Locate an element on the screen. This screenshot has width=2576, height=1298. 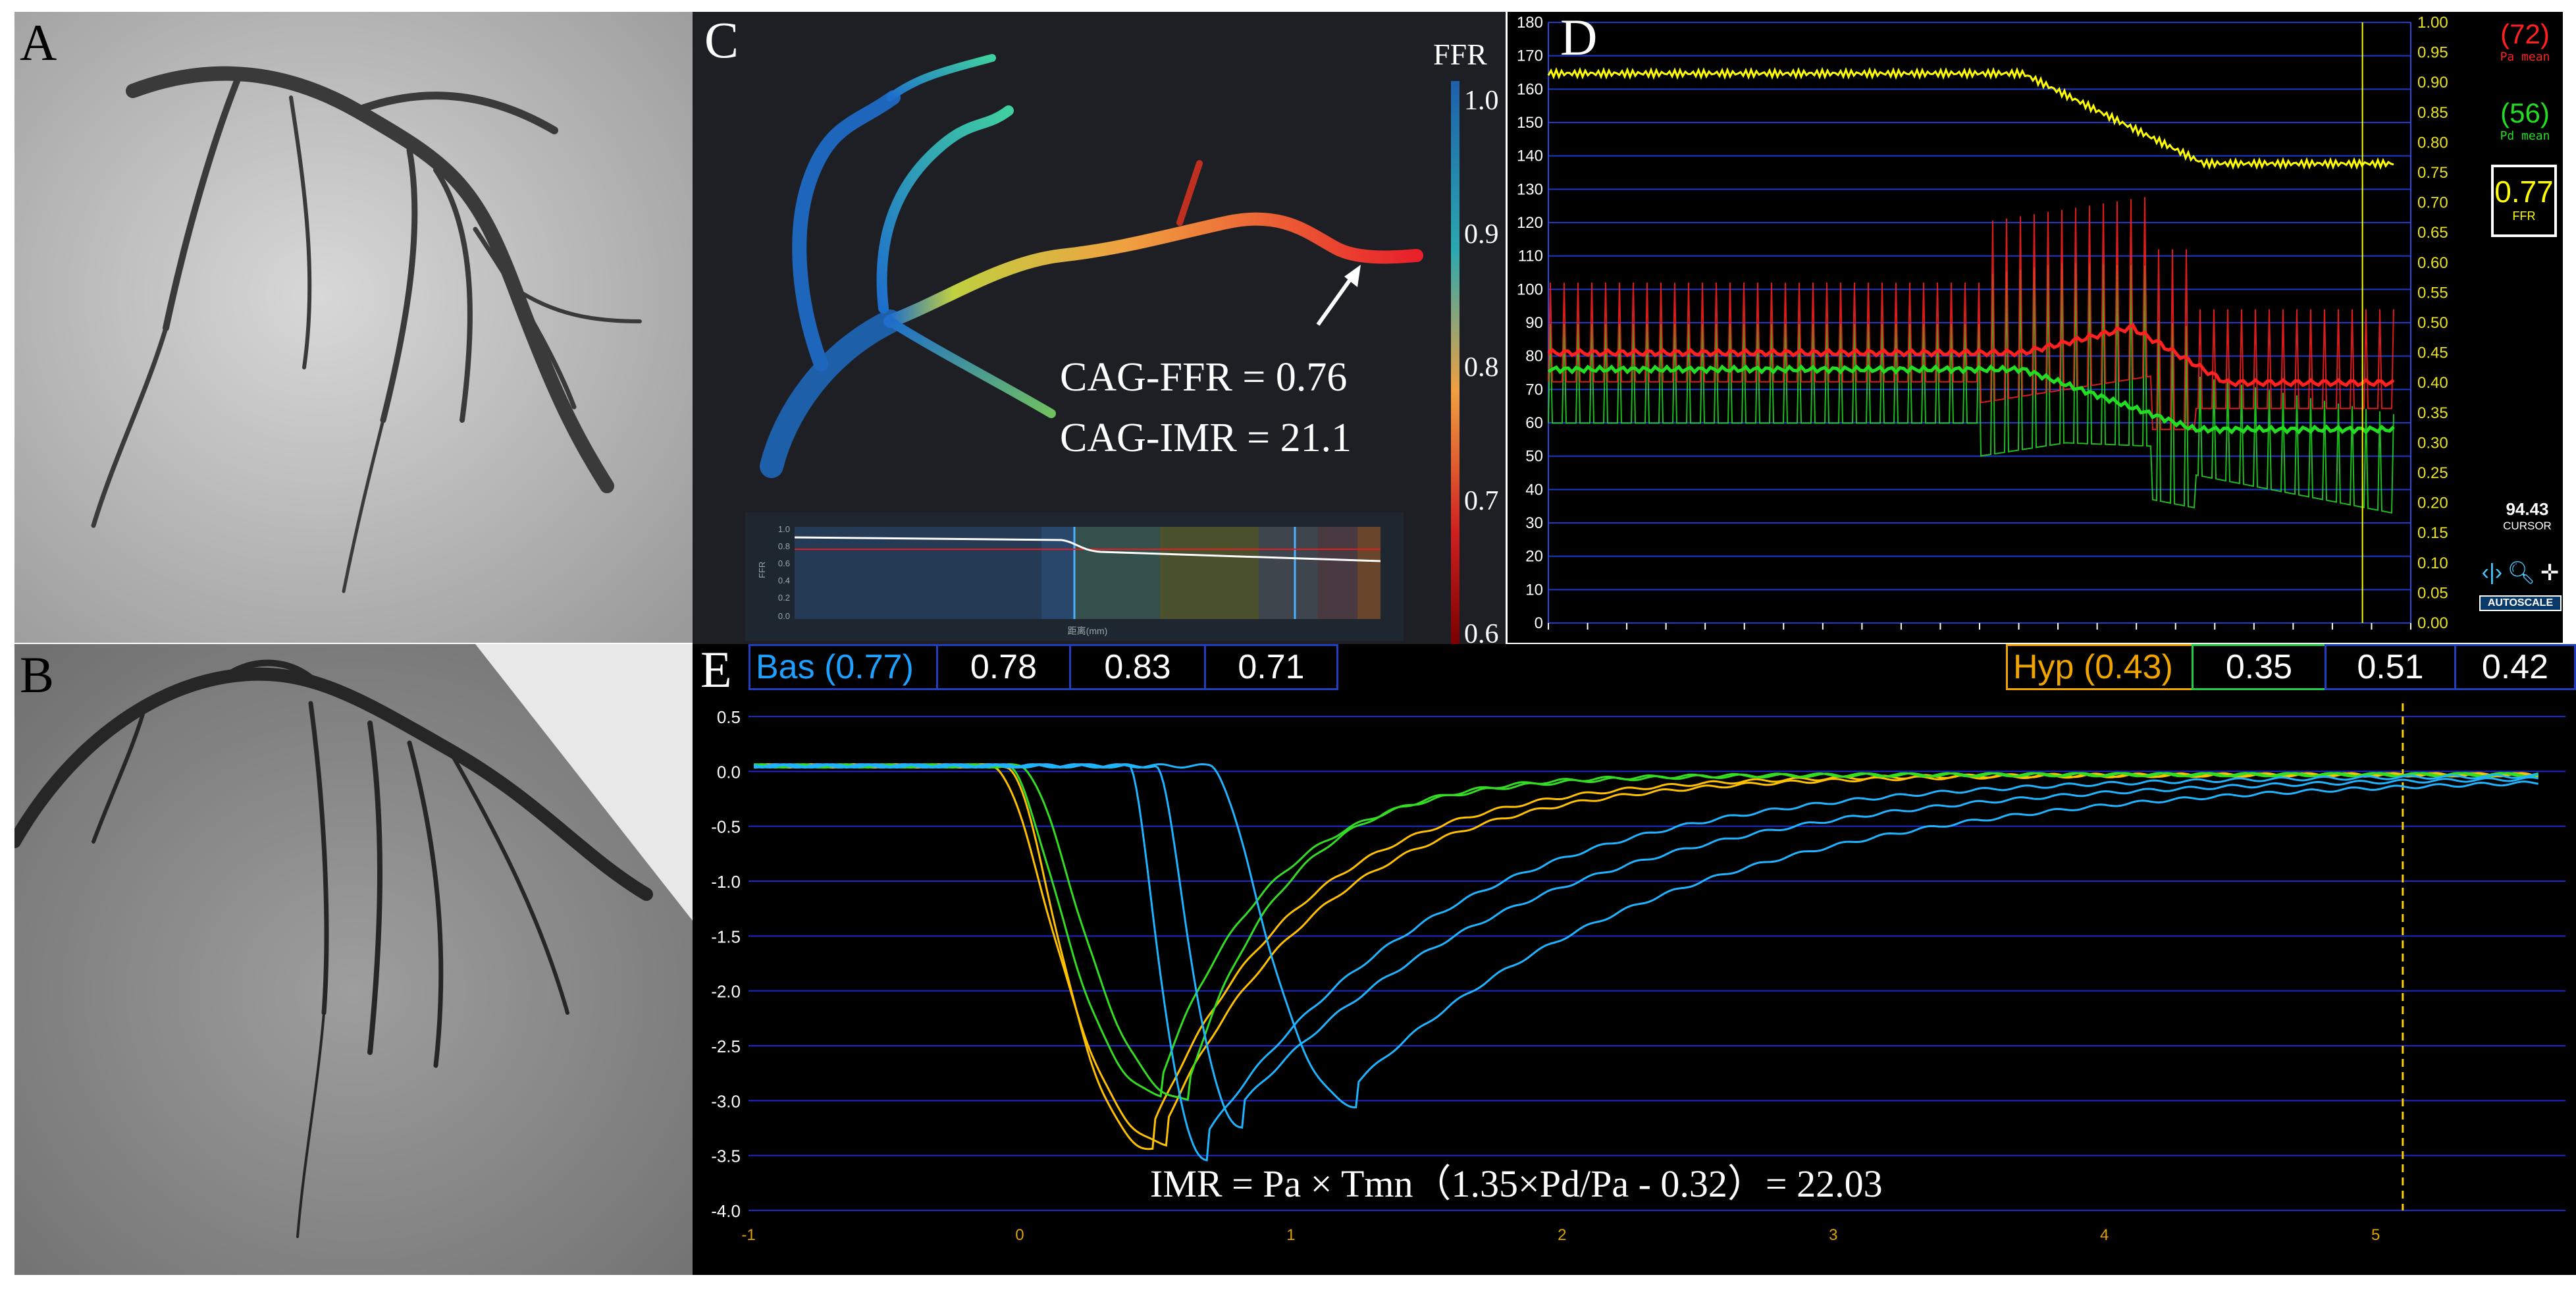
x-tick-label: 5 is located at coordinates (2375, 1235).